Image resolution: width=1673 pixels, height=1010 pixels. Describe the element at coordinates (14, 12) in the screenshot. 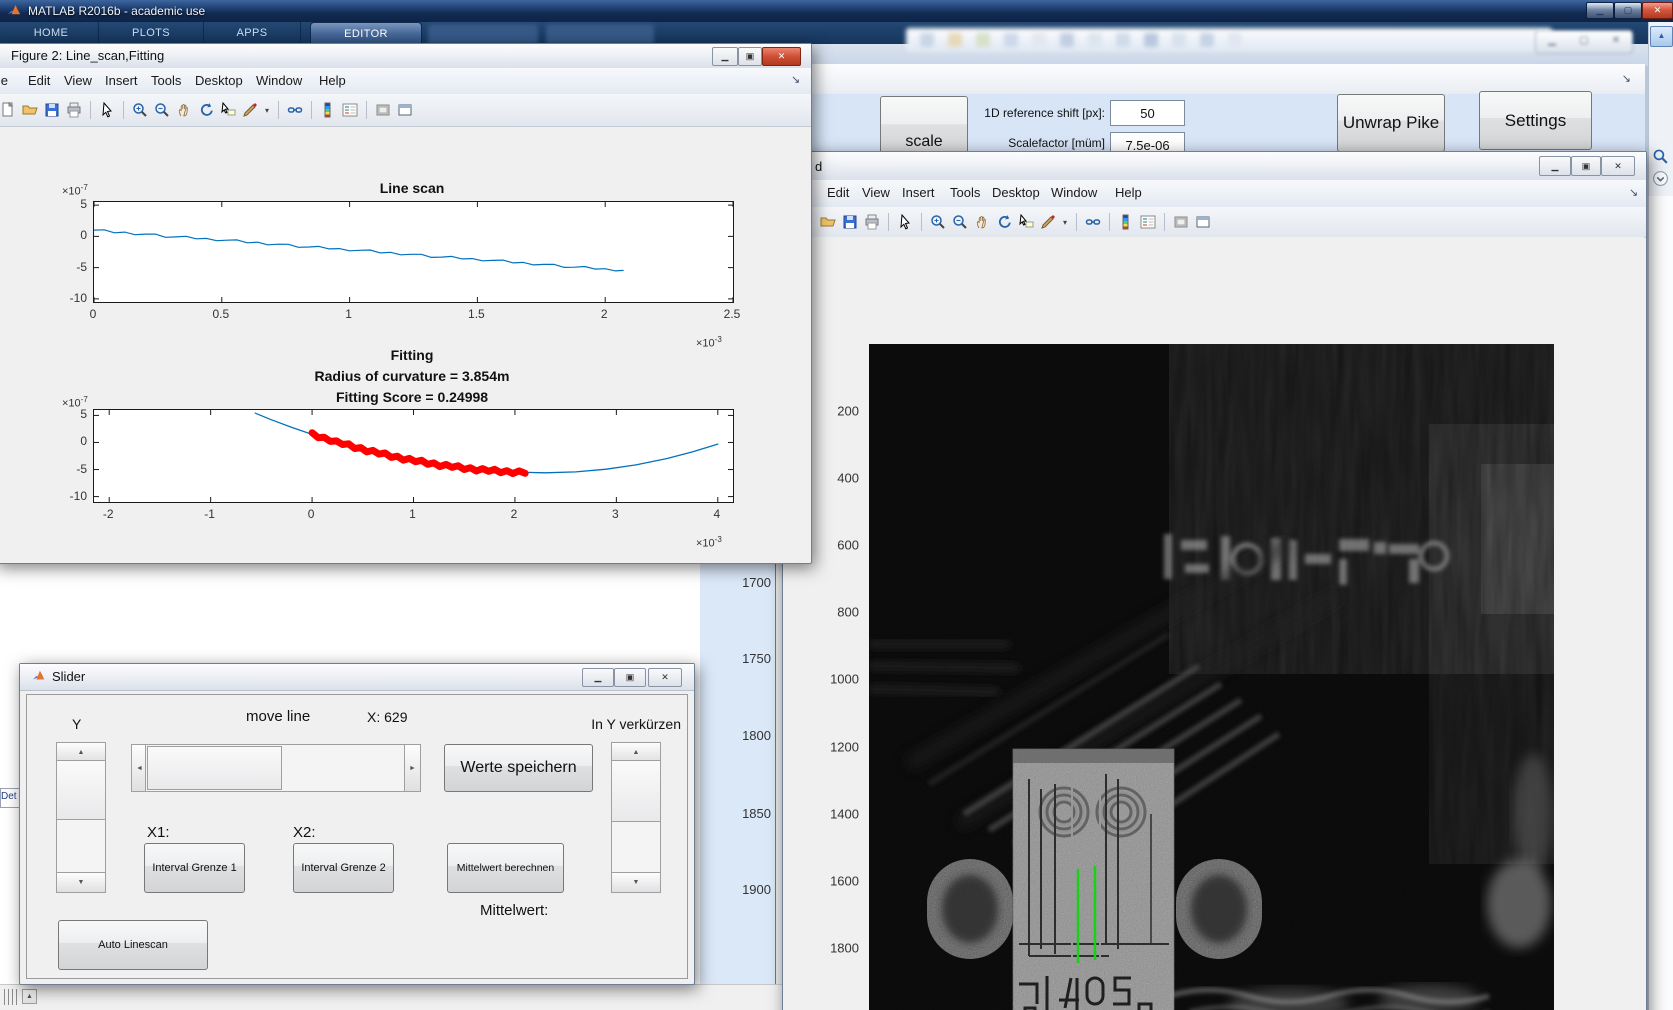

I see `matlab-logo-icon` at that location.